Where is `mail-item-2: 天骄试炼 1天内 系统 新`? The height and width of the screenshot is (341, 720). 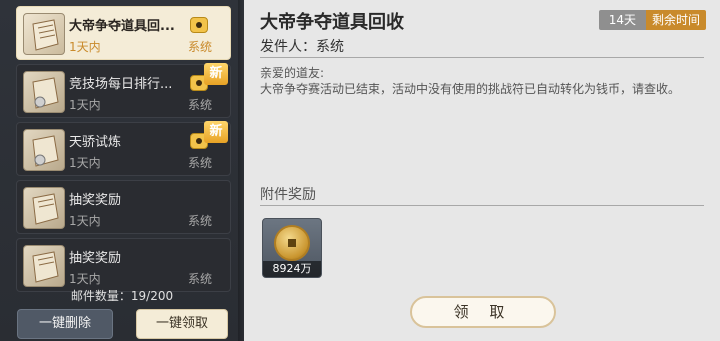 mail-item-2: 天骄试炼 1天内 系统 新 is located at coordinates (123, 148).